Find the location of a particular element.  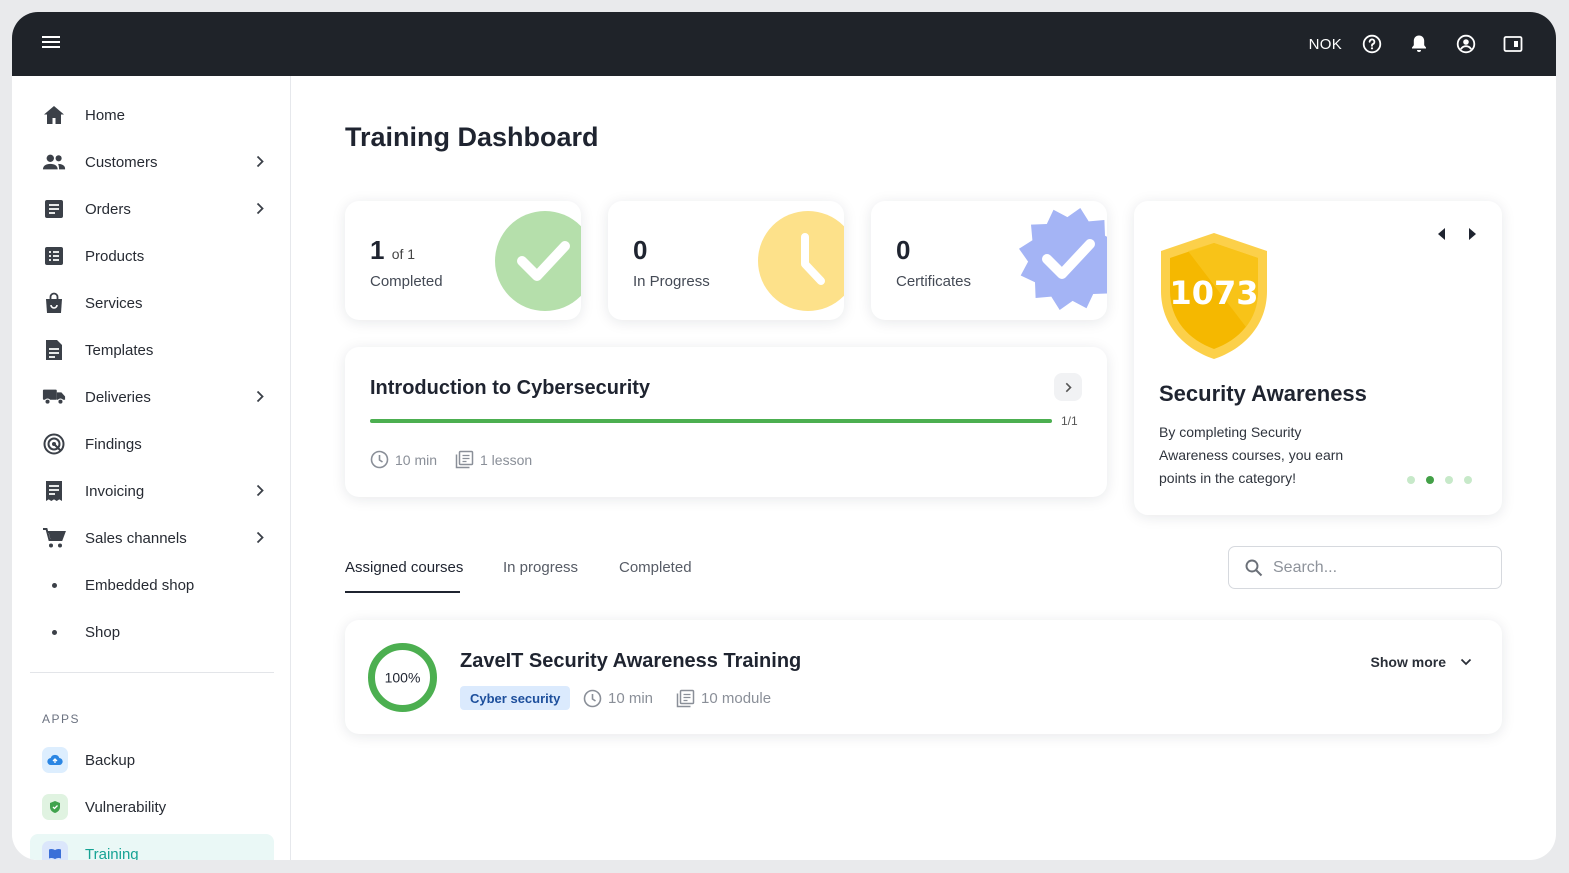

target-icon is located at coordinates (54, 444).